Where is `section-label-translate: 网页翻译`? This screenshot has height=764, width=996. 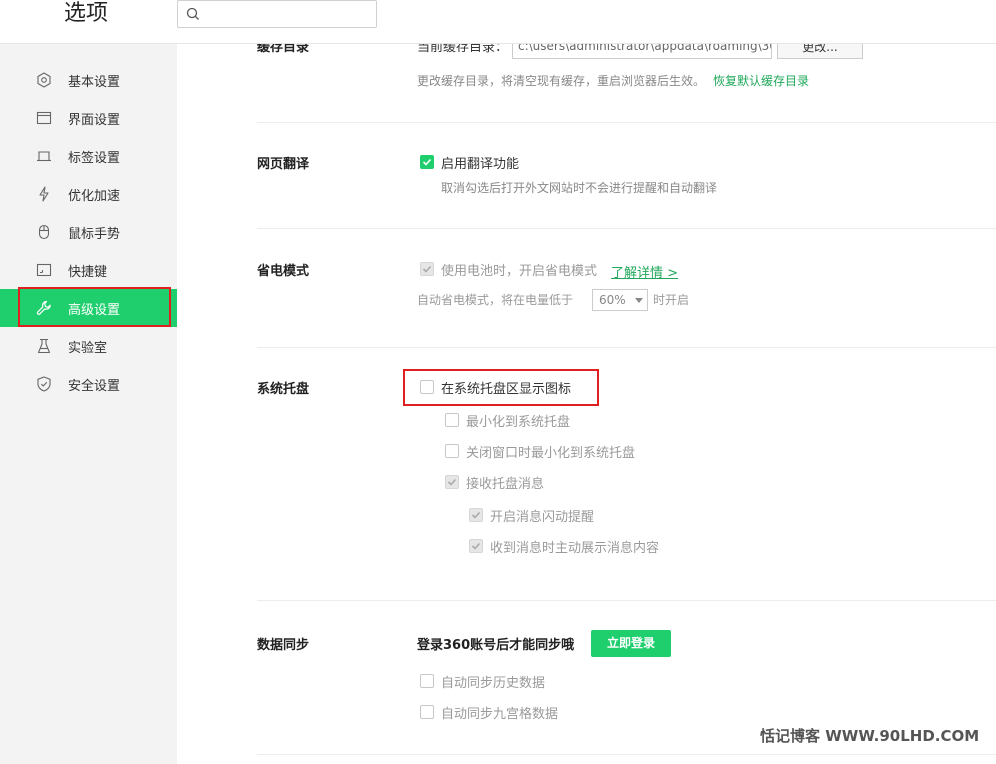
section-label-translate: 网页翻译 is located at coordinates (283, 164).